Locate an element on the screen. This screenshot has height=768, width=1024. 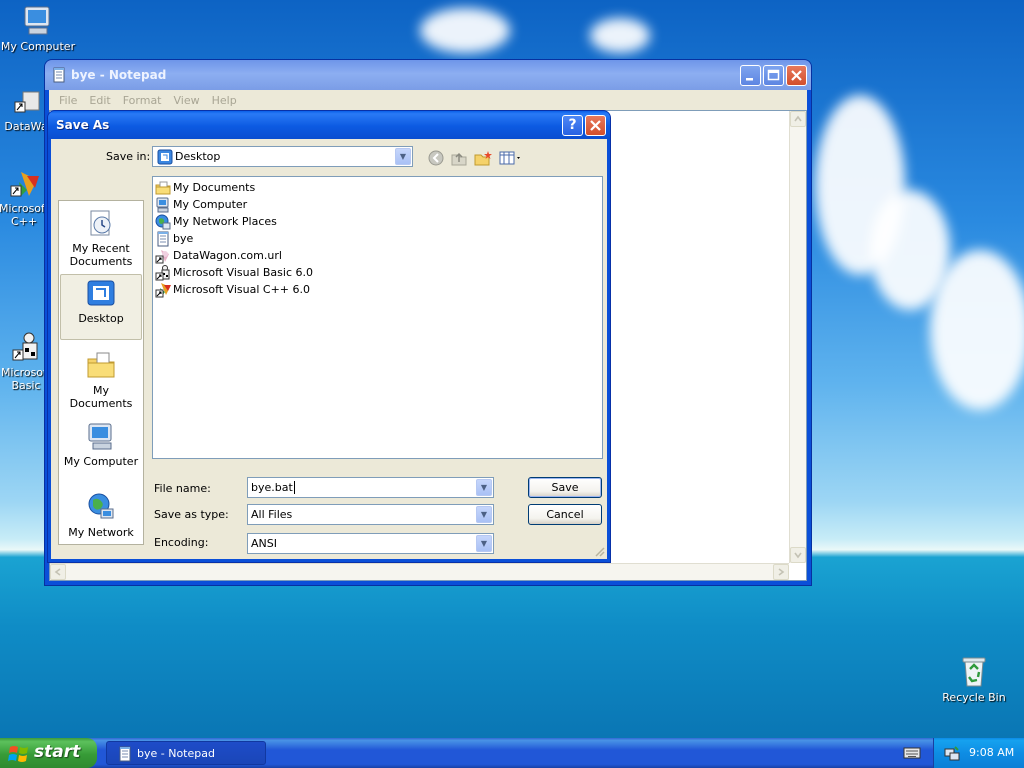
file-name: DataWagon.com.url is located at coordinates (227, 255).